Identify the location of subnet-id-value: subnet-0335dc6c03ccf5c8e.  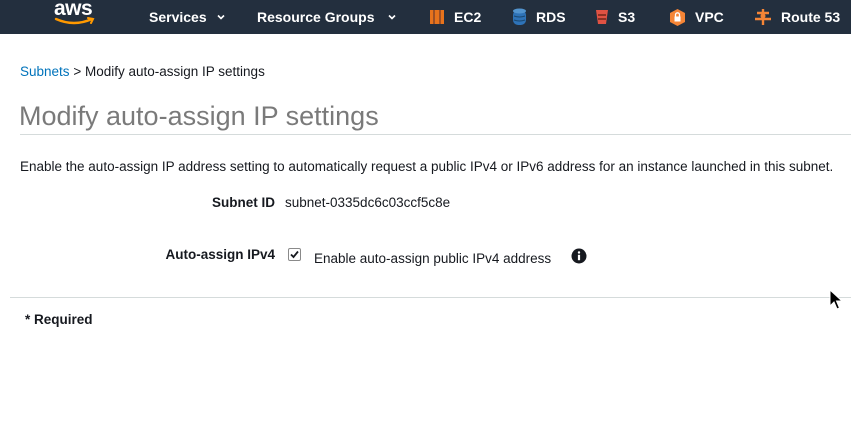
(368, 202).